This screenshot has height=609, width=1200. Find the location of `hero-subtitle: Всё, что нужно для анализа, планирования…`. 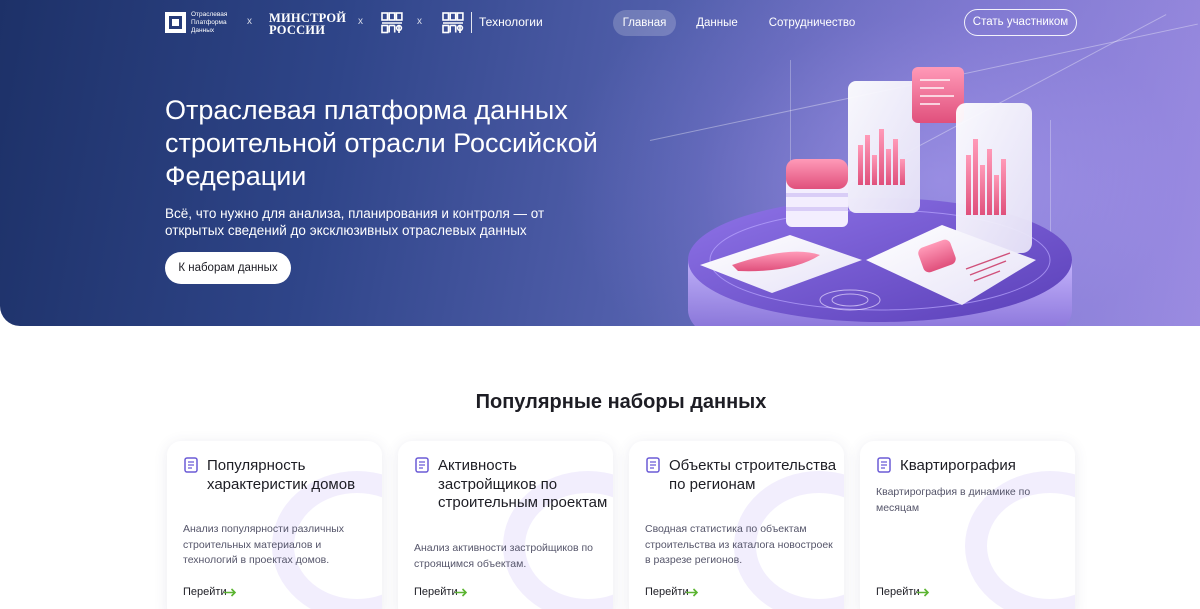

hero-subtitle: Всё, что нужно для анализа, планирования… is located at coordinates (355, 222).